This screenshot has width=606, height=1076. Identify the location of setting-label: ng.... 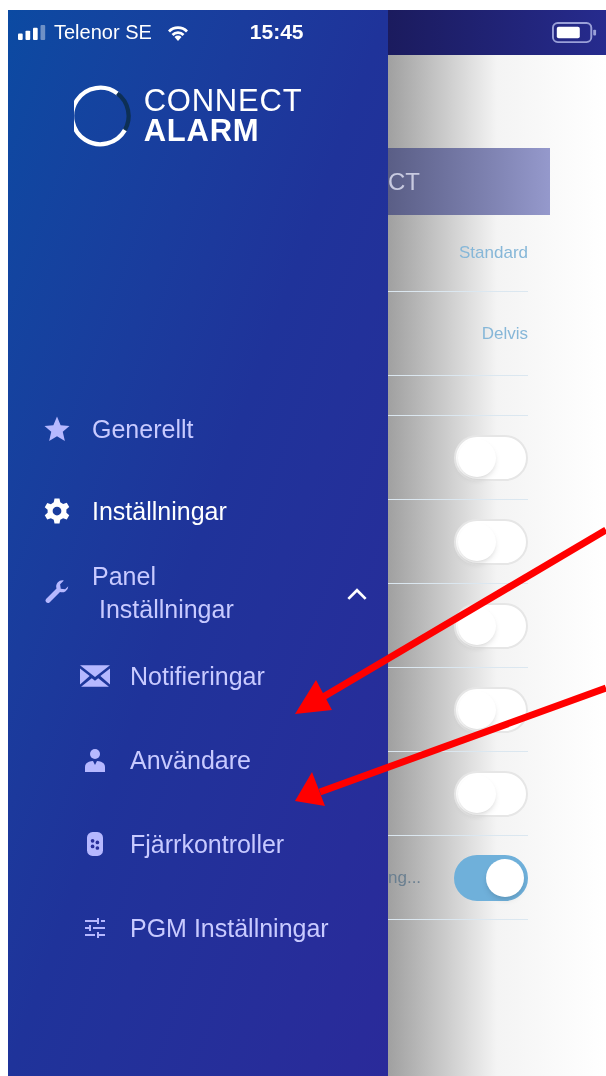
(405, 877).